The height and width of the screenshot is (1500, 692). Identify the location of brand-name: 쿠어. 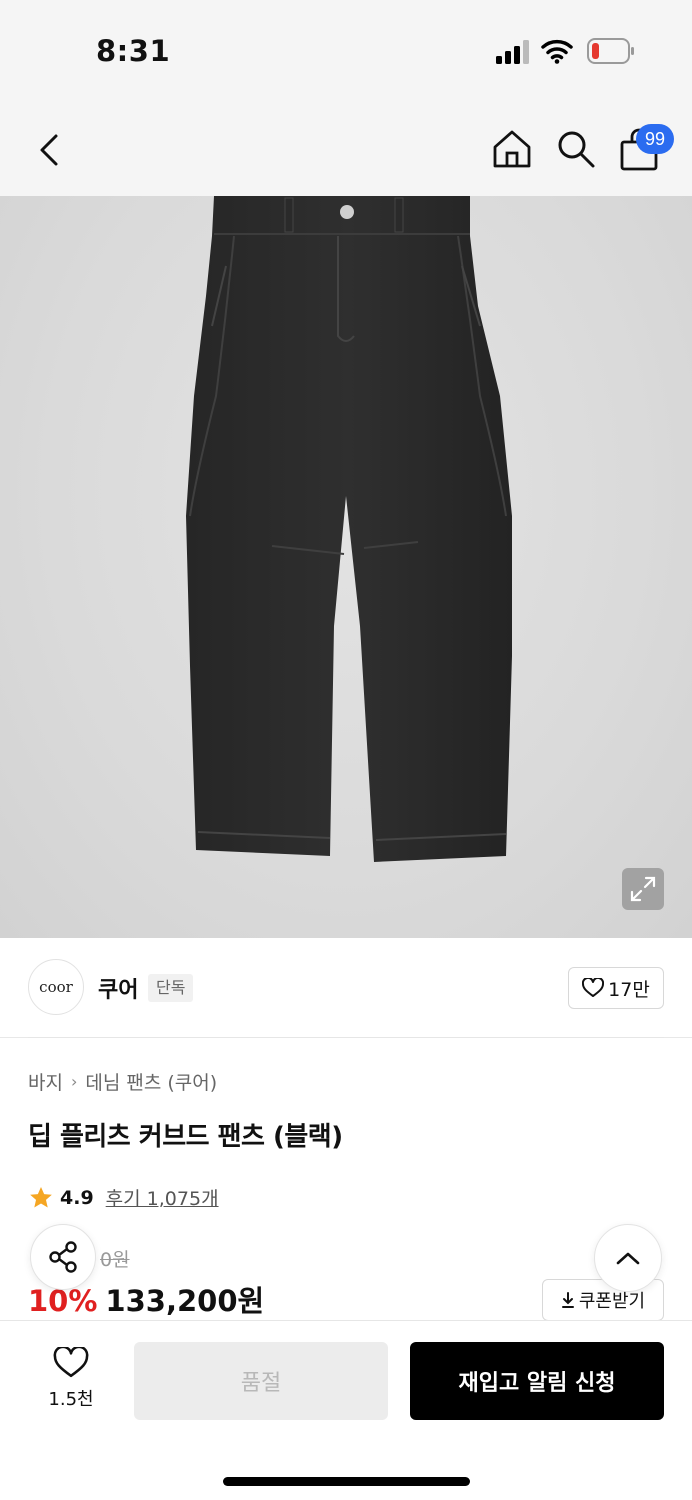
(118, 988).